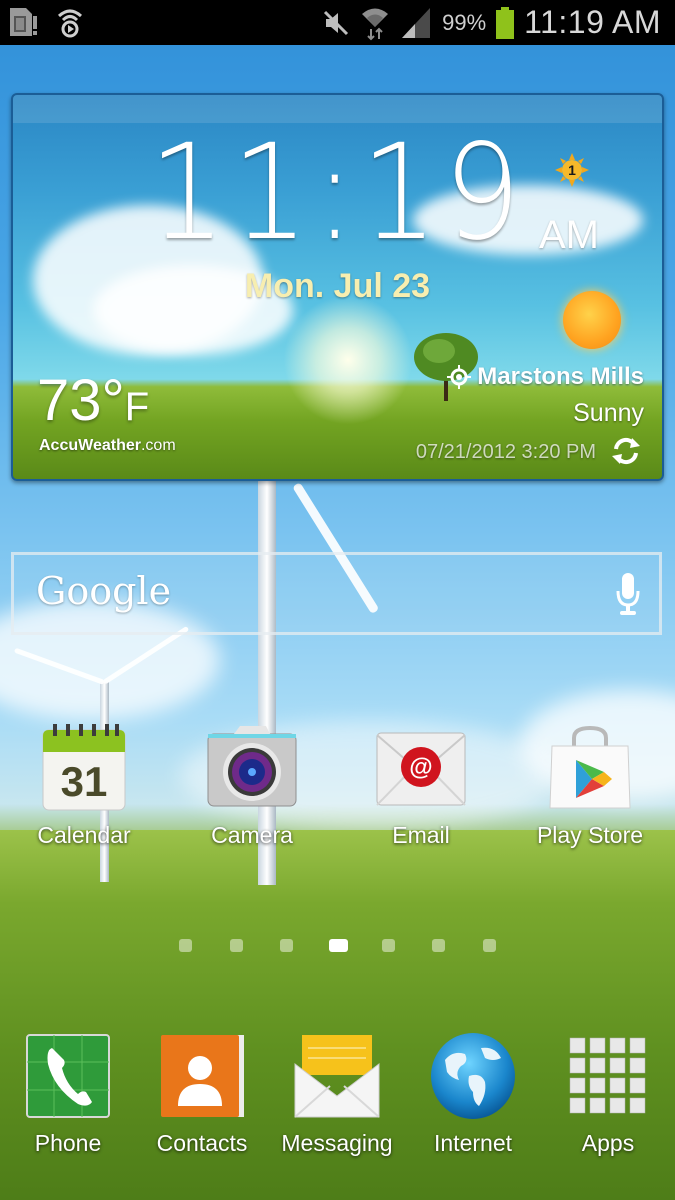 This screenshot has width=675, height=1200. I want to click on dock-contacts: Contacts, so click(202, 1093).